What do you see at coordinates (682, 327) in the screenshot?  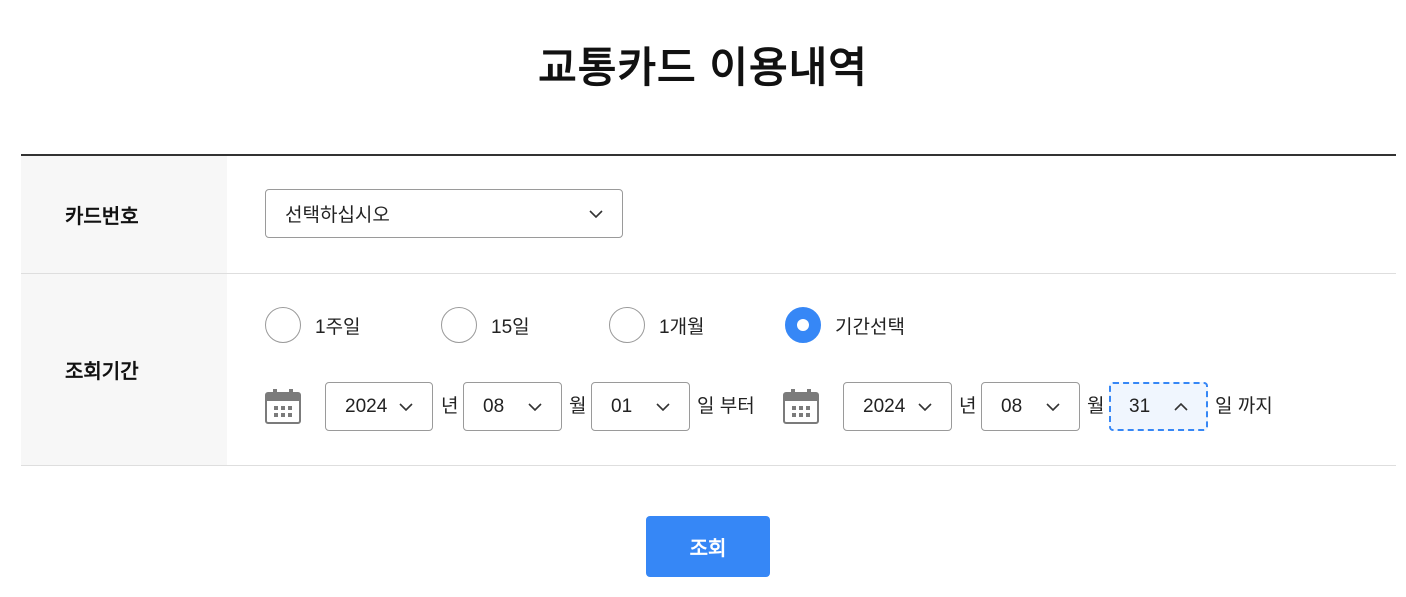 I see `radio-label: 1개월` at bounding box center [682, 327].